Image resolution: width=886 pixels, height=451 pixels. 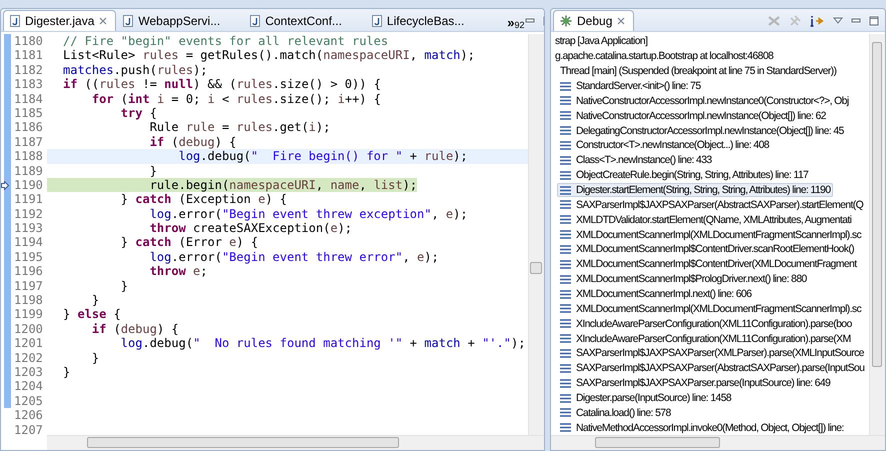 What do you see at coordinates (192, 142) in the screenshot?
I see `code-line: if (debug) {` at bounding box center [192, 142].